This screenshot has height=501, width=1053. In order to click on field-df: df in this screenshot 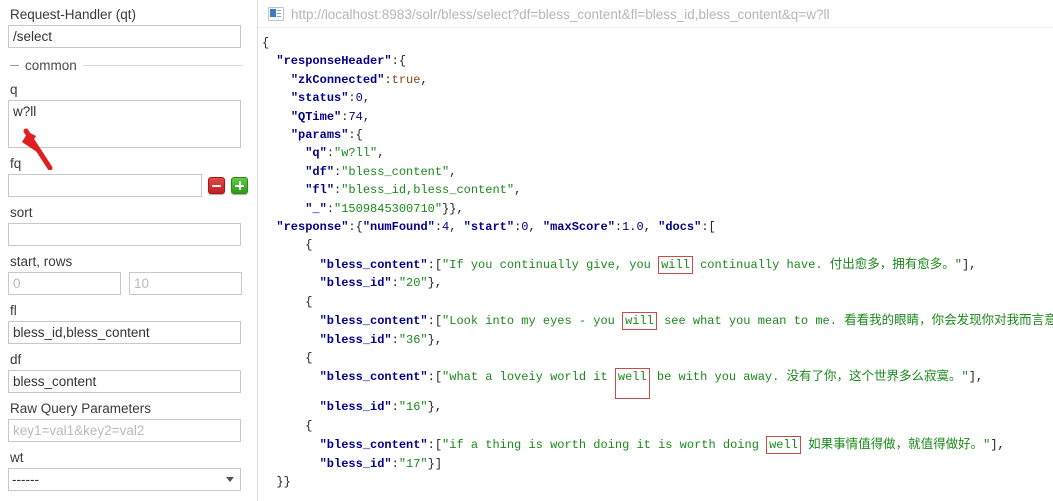, I will do `click(128, 372)`.